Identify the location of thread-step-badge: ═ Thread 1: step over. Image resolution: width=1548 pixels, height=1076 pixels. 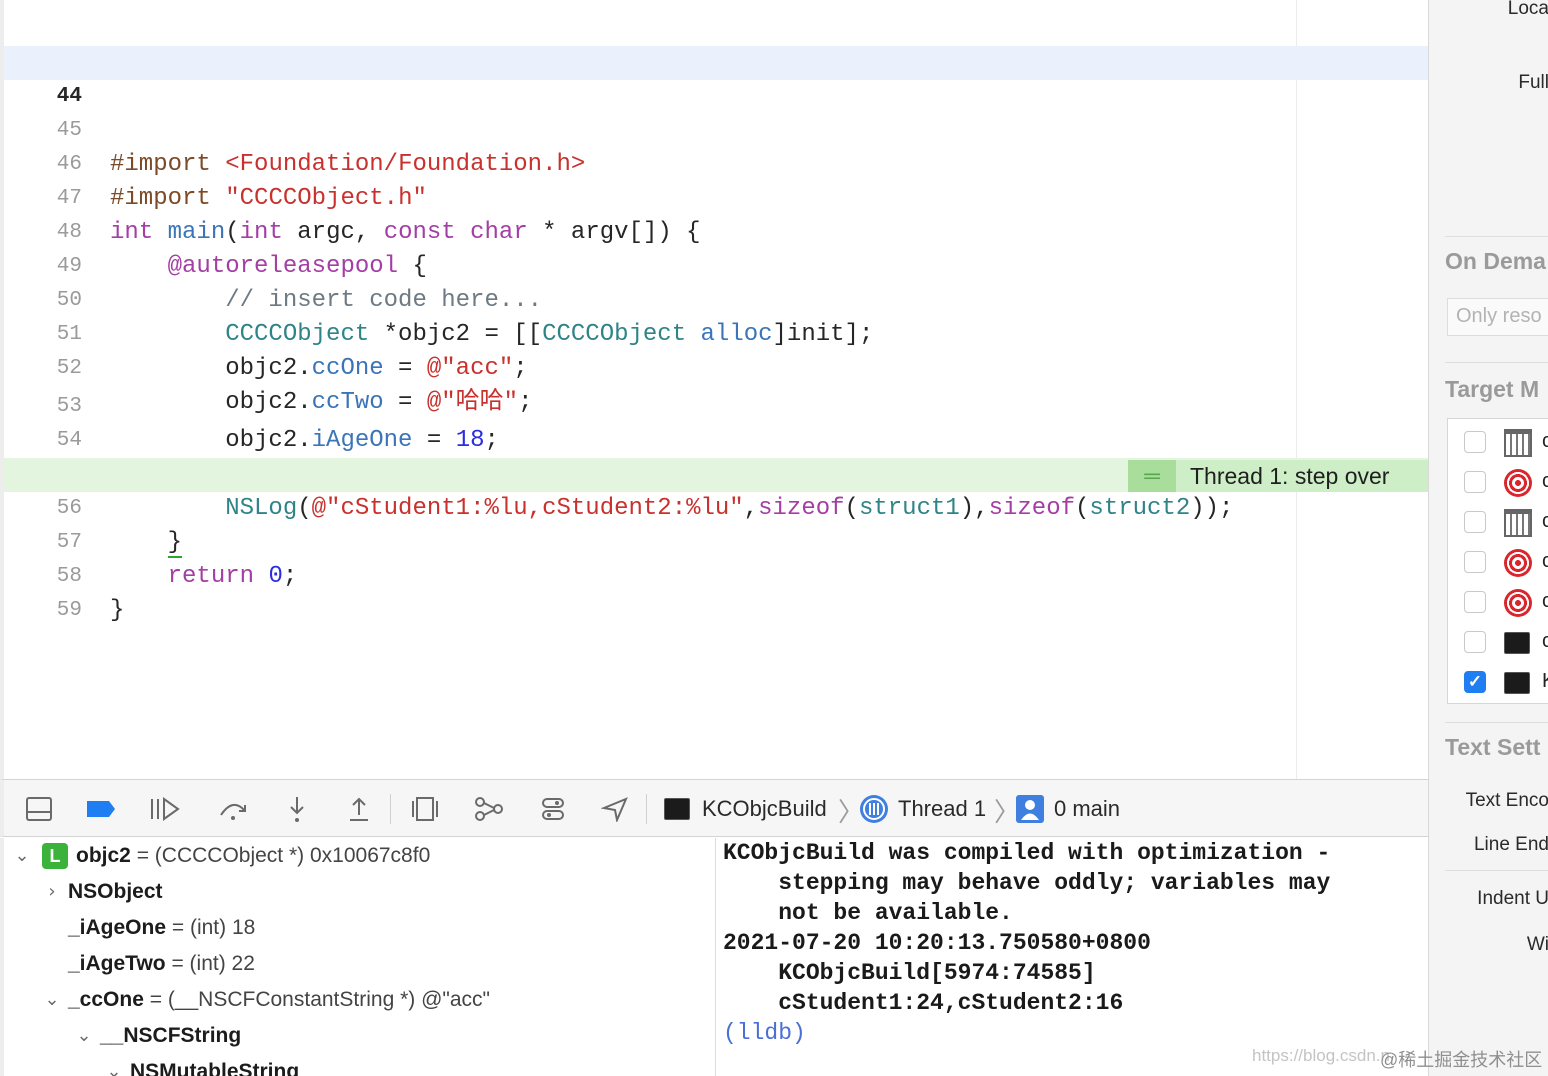
(1278, 476).